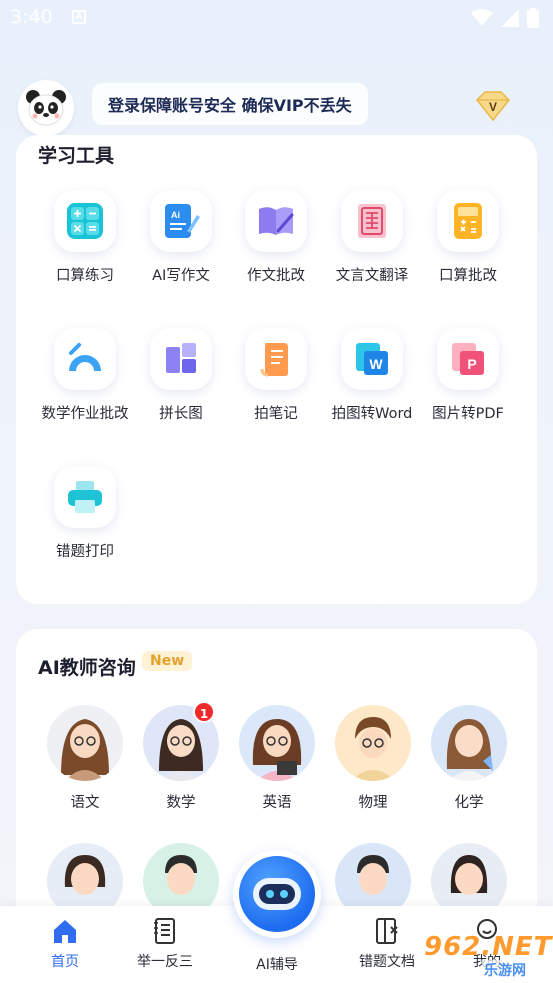 This screenshot has height=983, width=553. I want to click on login-notice-bubble: 登录保障账号安全 确保VIP不丢失, so click(230, 104).